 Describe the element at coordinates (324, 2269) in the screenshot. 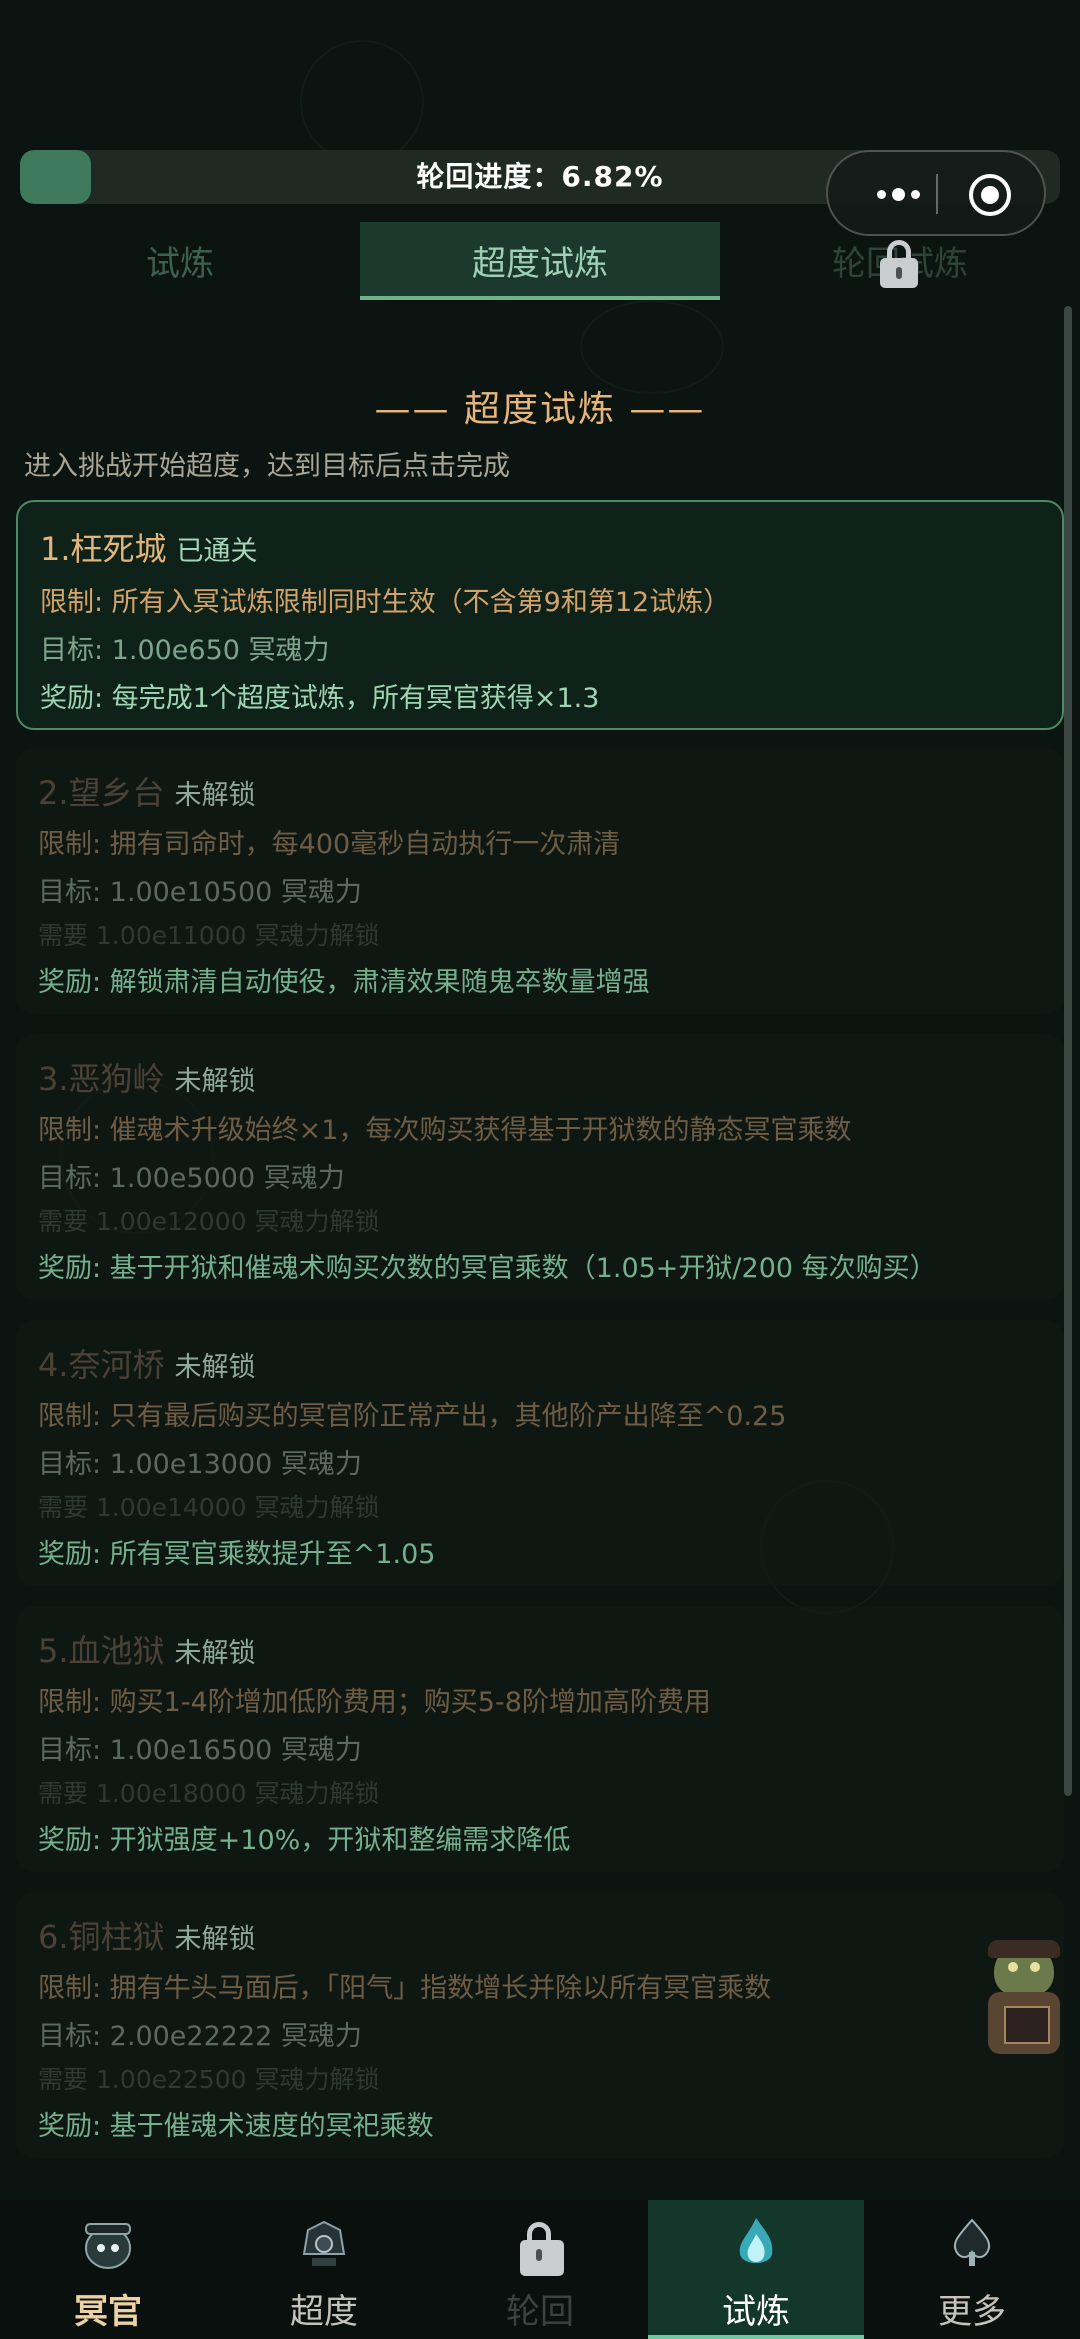

I see `nav-salvation: 超度` at that location.